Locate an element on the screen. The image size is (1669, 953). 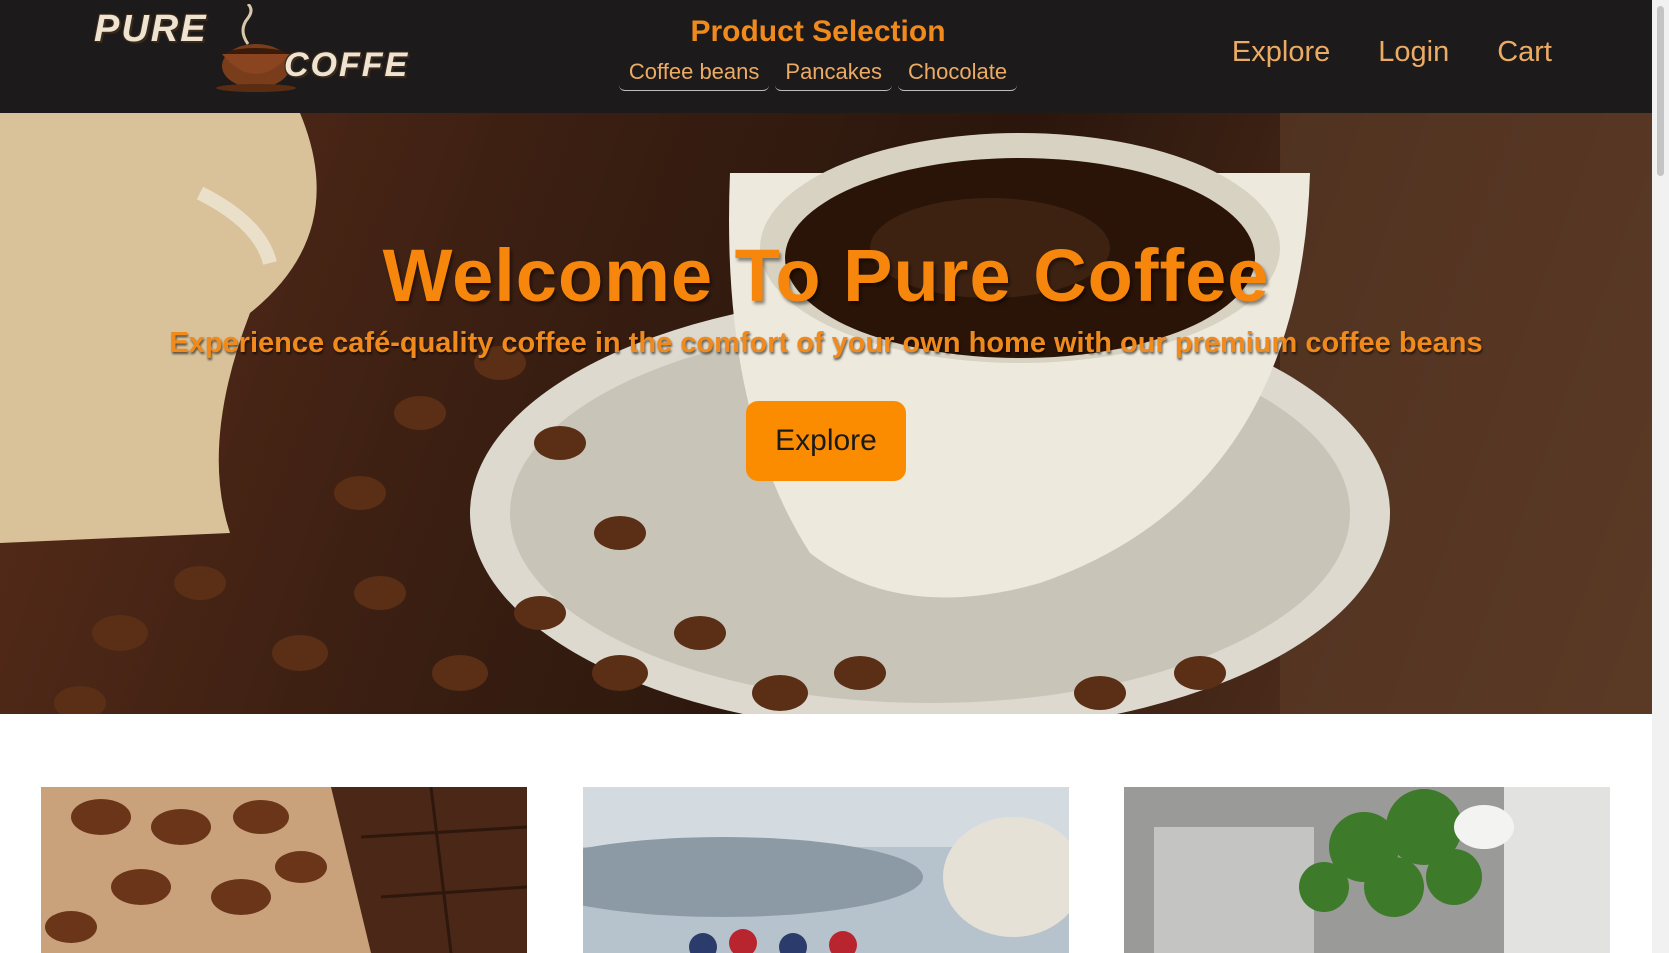
pancakes-berries-image is located at coordinates (826, 870).